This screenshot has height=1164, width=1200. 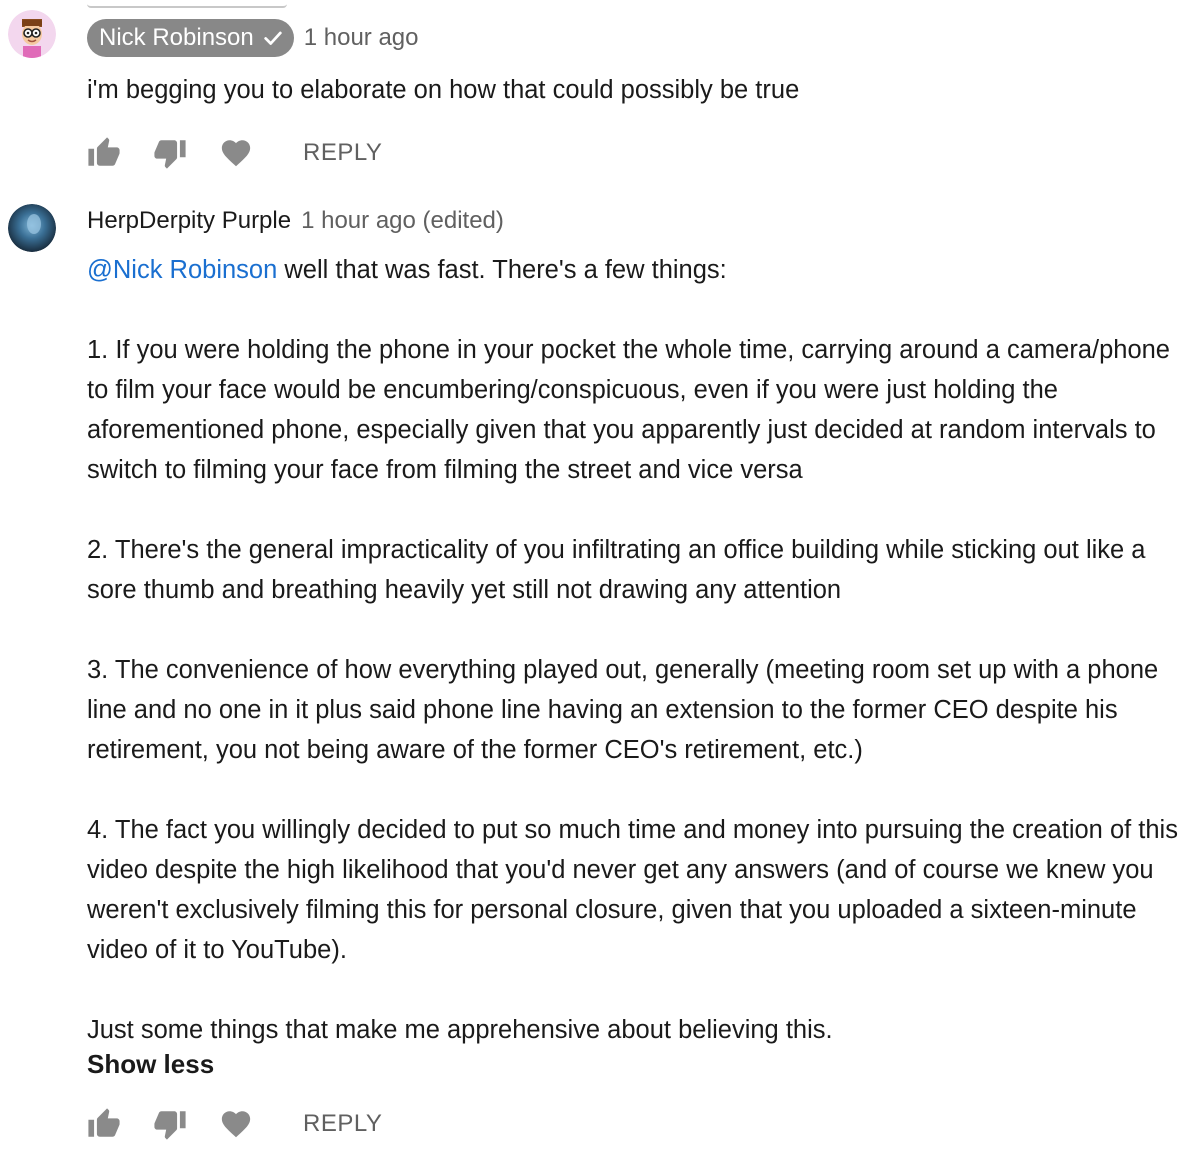 What do you see at coordinates (402, 221) in the screenshot?
I see `comment-time: 1 hour ago (edited)` at bounding box center [402, 221].